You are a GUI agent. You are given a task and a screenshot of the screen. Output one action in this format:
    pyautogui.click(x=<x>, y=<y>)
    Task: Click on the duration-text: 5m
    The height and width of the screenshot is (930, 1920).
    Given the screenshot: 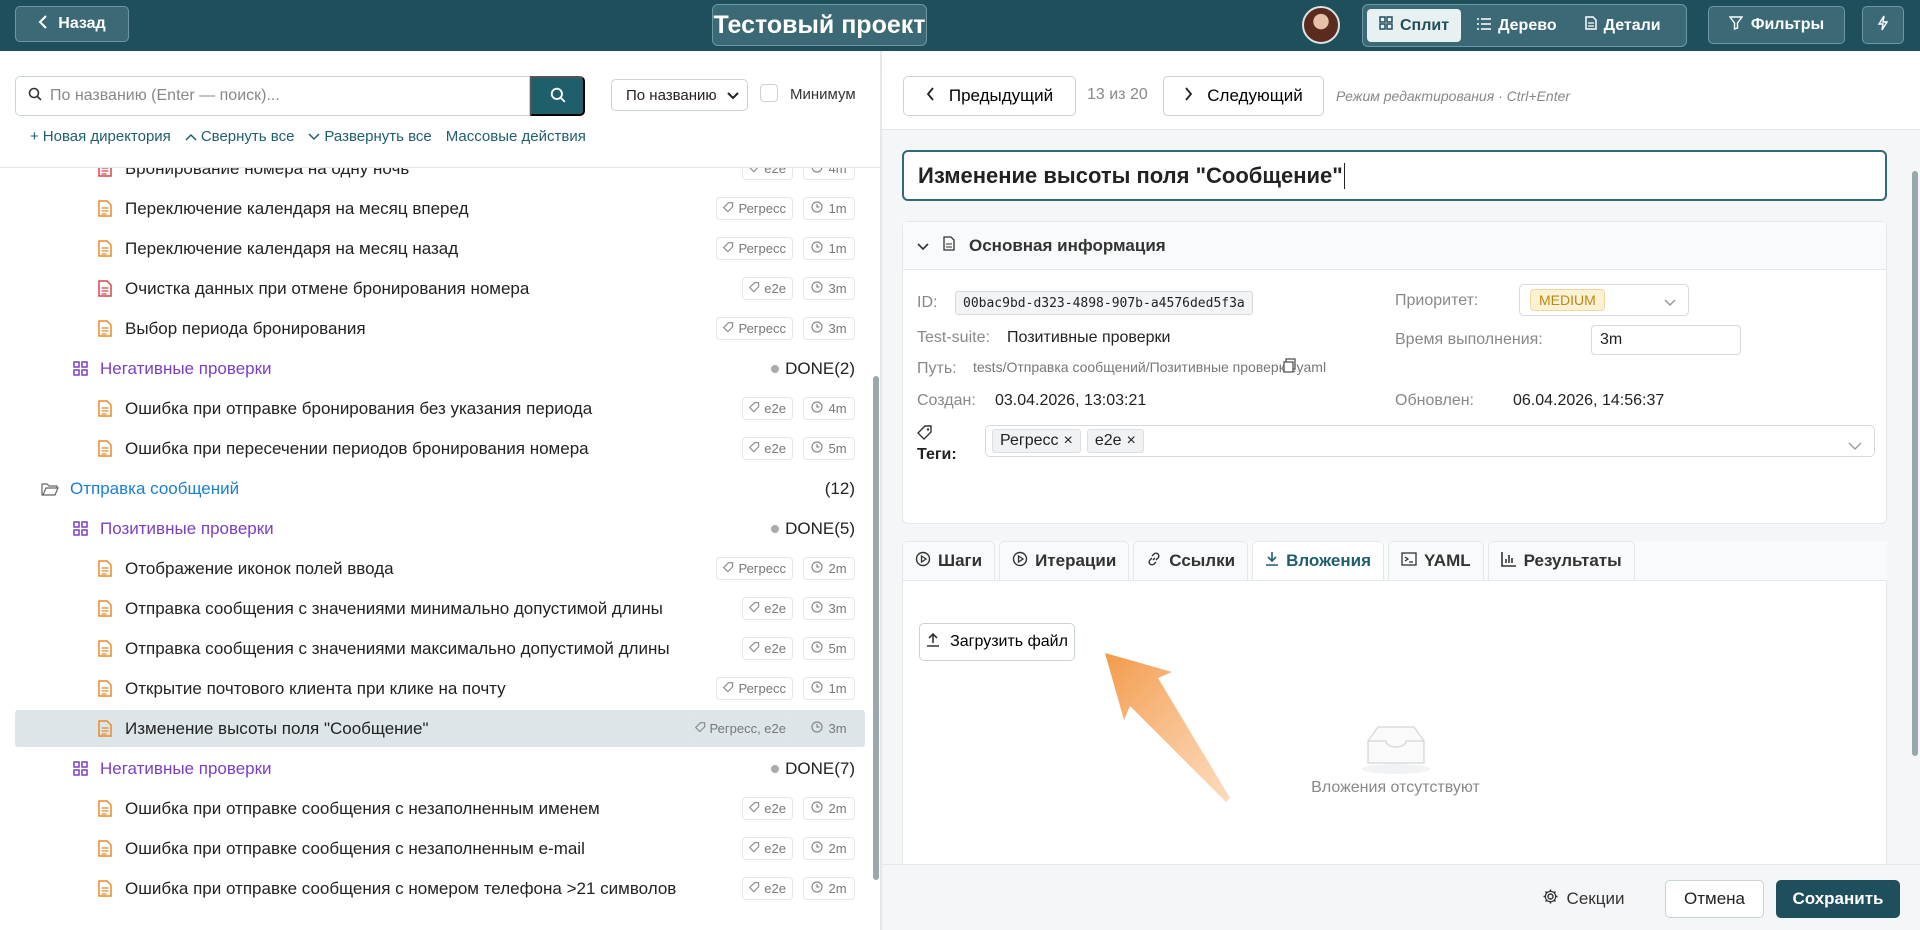 What is the action you would take?
    pyautogui.click(x=837, y=448)
    